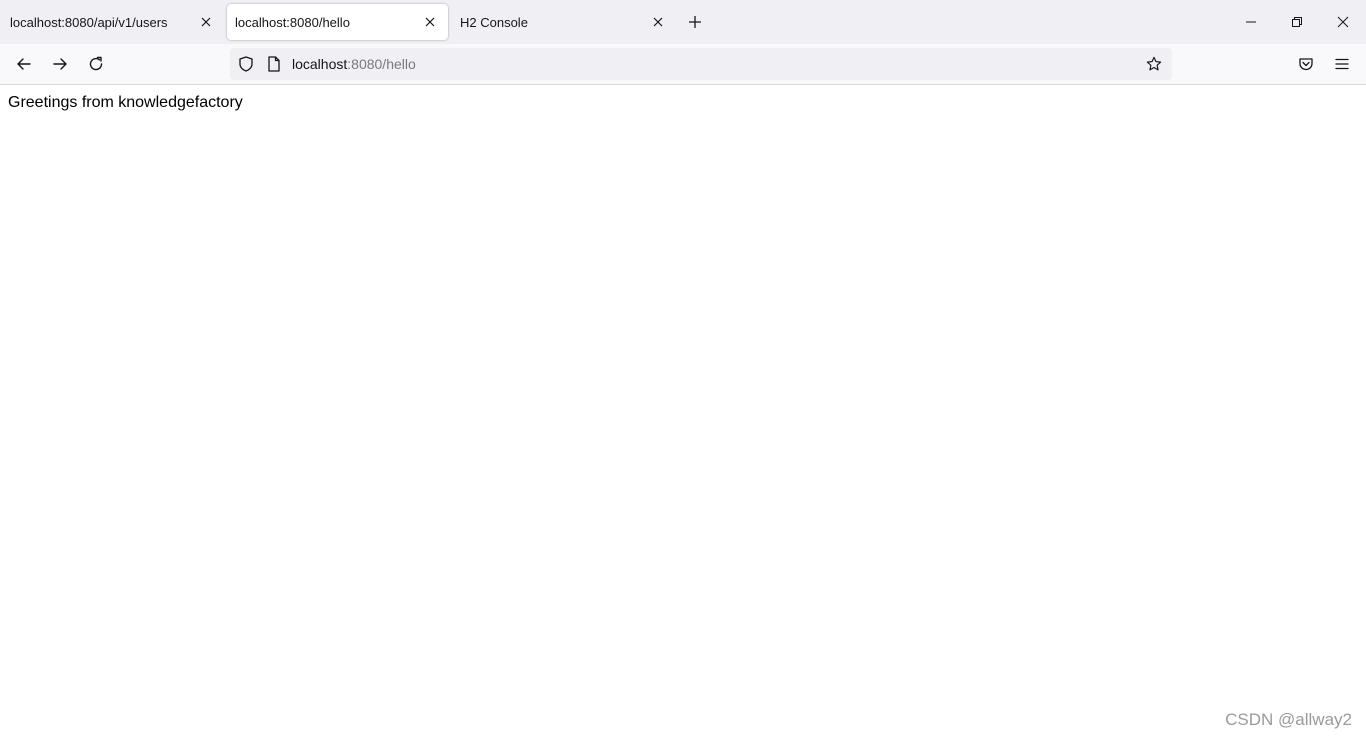  What do you see at coordinates (274, 64) in the screenshot?
I see `page-icon` at bounding box center [274, 64].